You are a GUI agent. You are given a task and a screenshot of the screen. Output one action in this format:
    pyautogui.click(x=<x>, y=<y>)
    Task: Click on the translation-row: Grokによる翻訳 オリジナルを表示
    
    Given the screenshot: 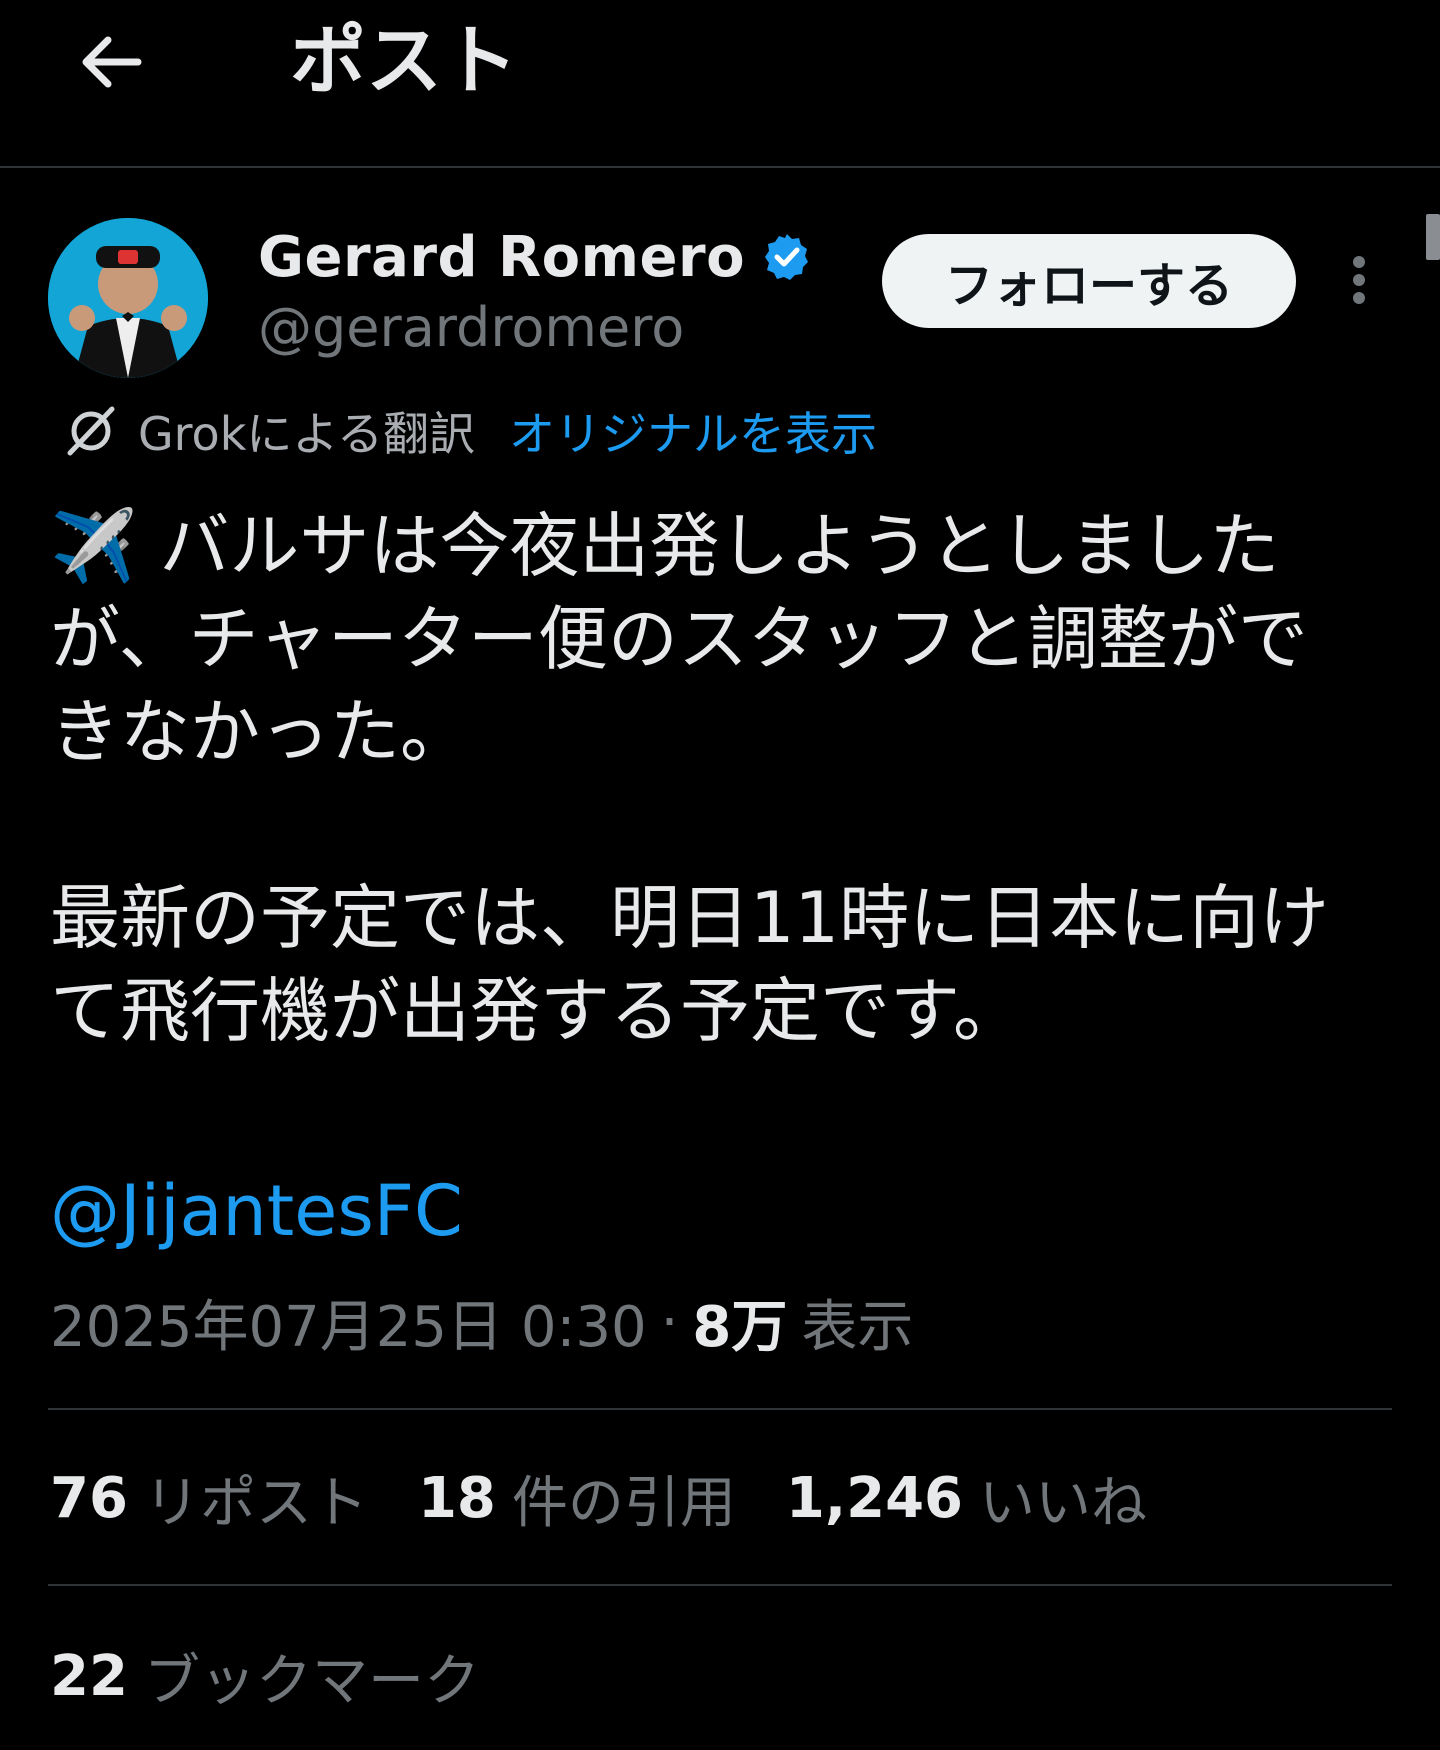 What is the action you would take?
    pyautogui.click(x=469, y=431)
    